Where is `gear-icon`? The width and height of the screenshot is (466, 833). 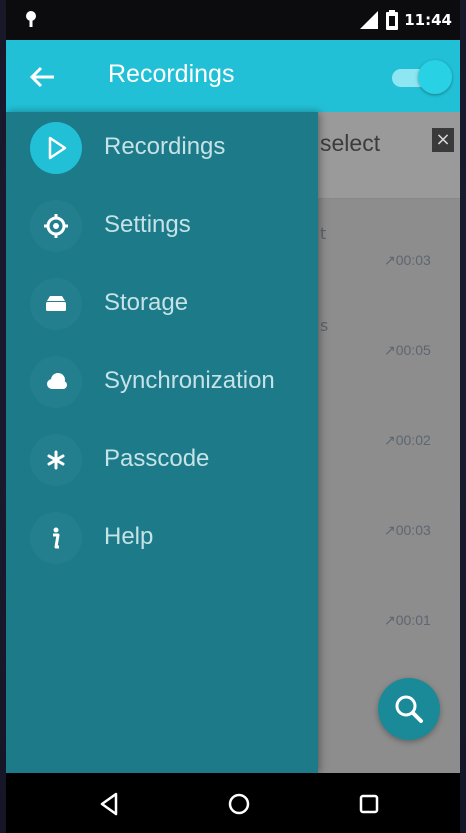 gear-icon is located at coordinates (56, 226).